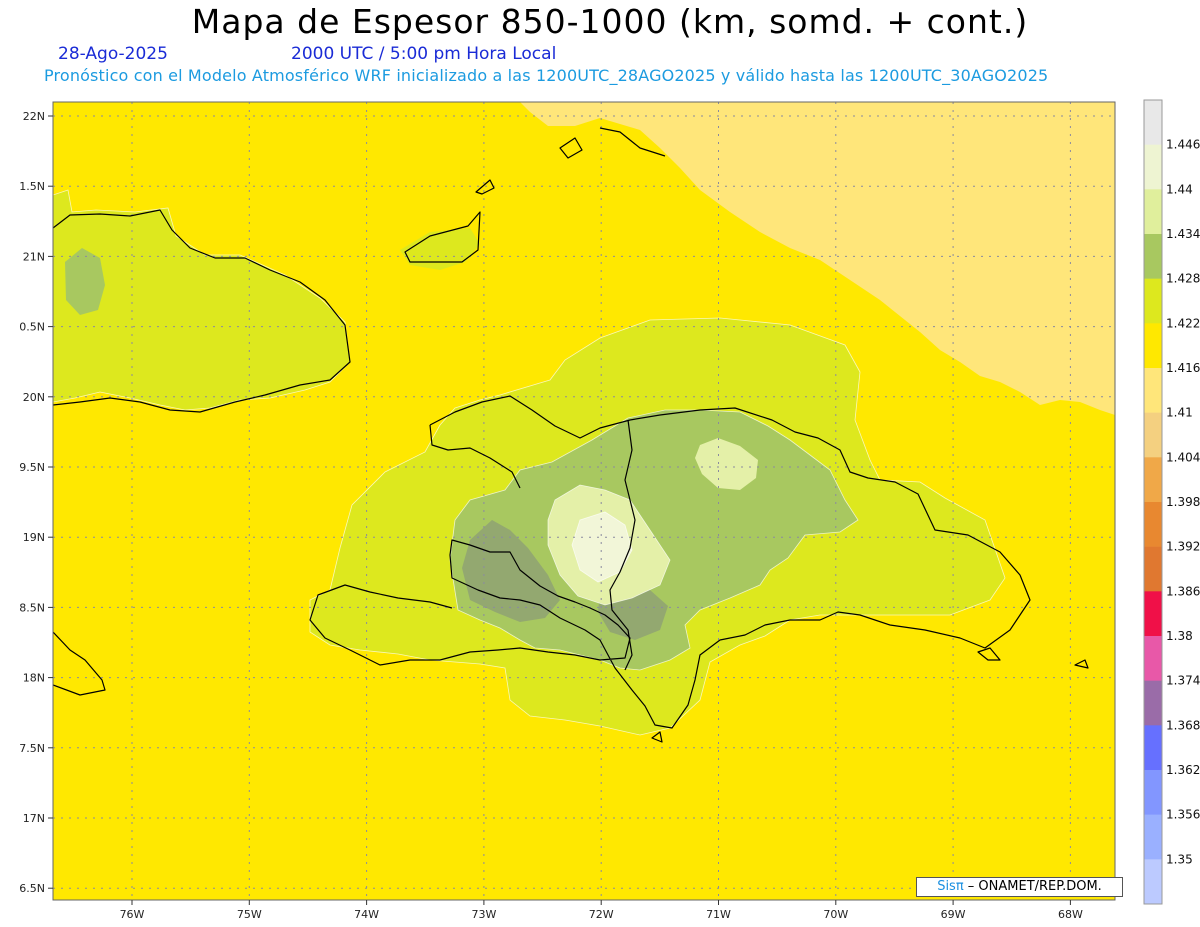  What do you see at coordinates (1183, 279) in the screenshot?
I see `colorbar-label: 1.428` at bounding box center [1183, 279].